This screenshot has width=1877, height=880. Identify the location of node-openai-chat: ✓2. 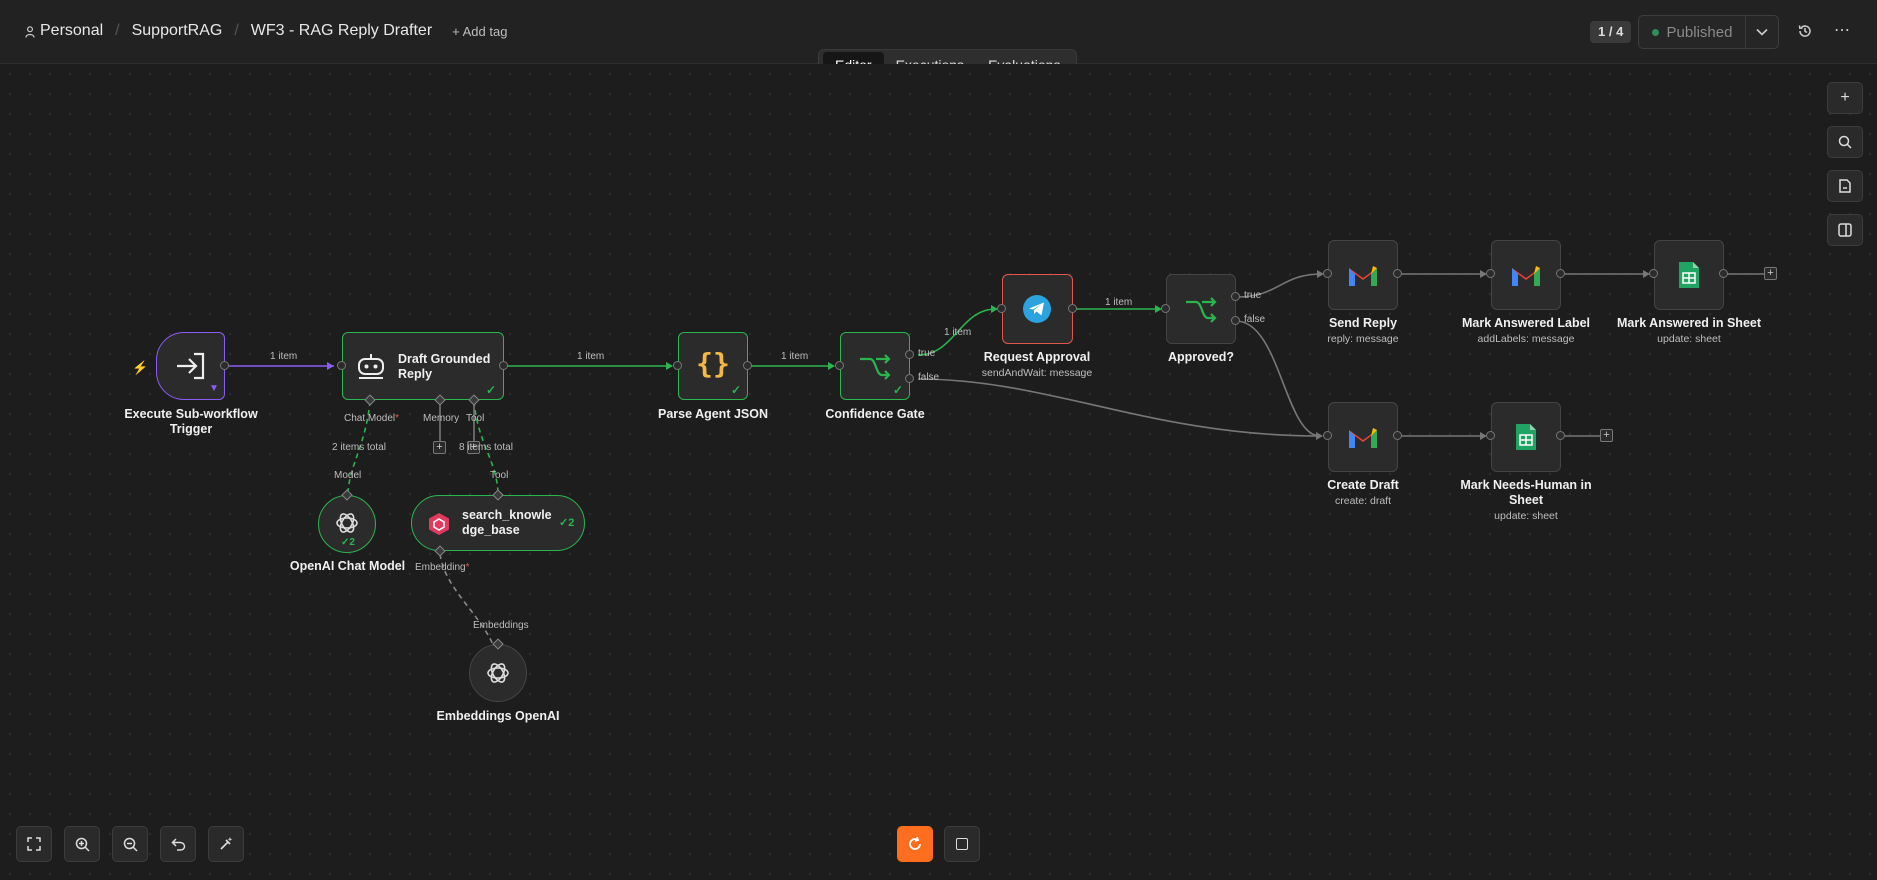
(347, 524).